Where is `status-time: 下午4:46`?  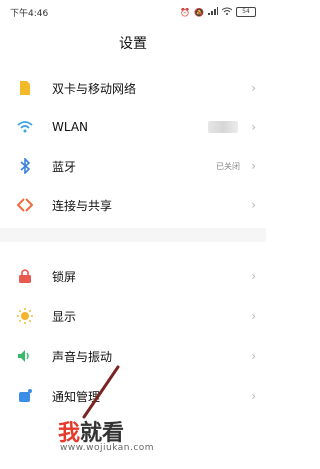 status-time: 下午4:46 is located at coordinates (29, 13).